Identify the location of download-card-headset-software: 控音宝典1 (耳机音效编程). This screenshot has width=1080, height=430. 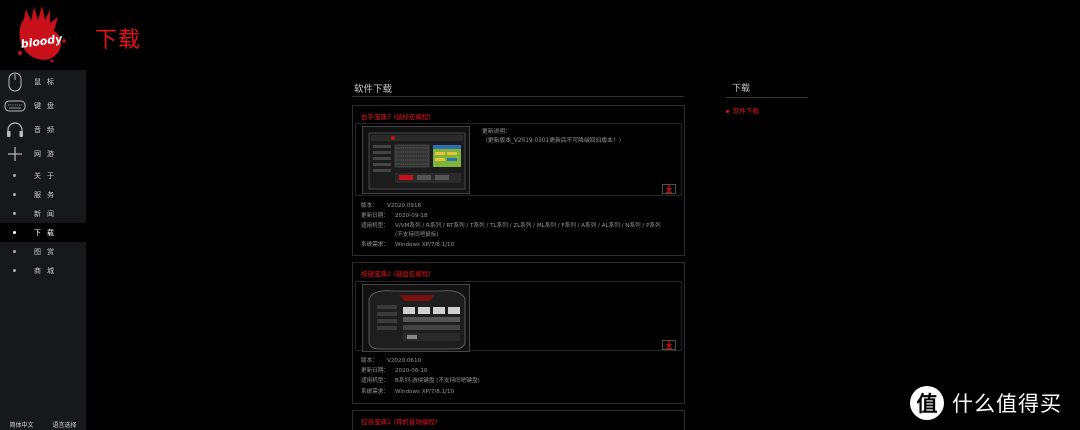
(518, 420).